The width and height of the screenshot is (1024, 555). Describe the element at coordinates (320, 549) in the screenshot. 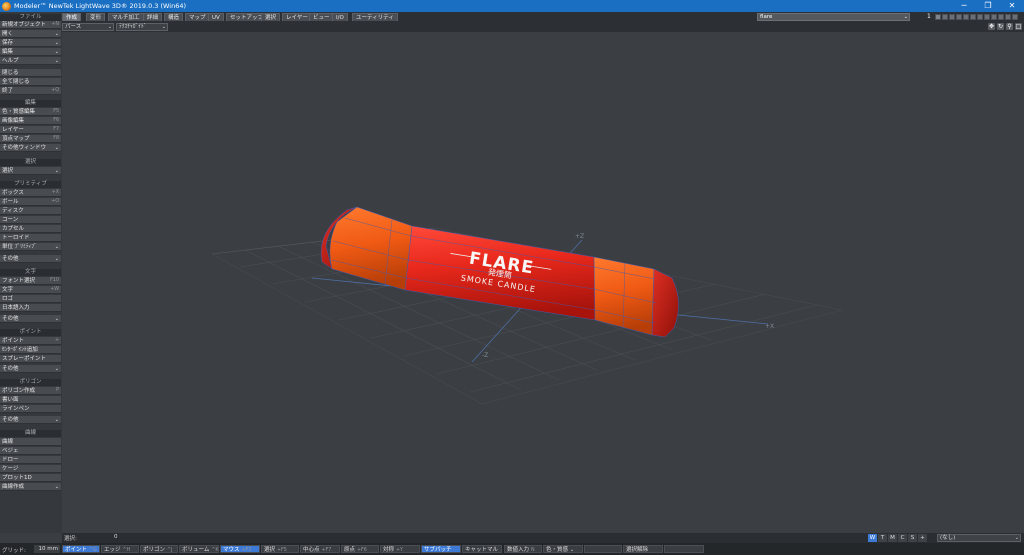

I see `center-action-button: 中心点 +F7` at that location.